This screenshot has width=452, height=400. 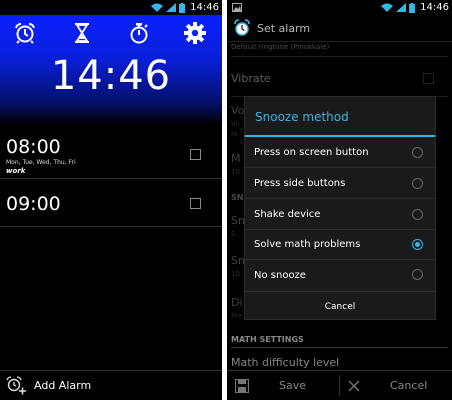 What do you see at coordinates (417, 244) in the screenshot?
I see `radio-button-selected` at bounding box center [417, 244].